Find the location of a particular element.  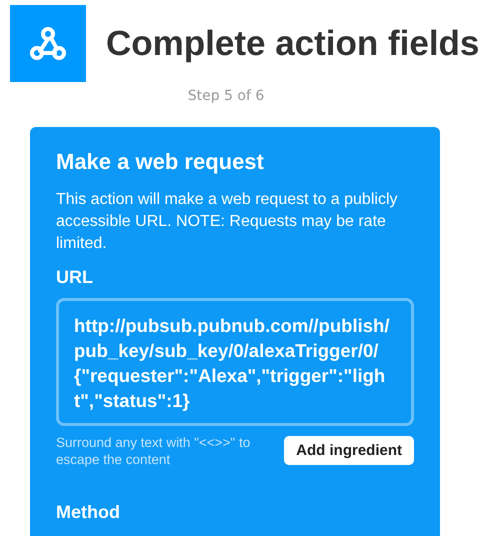

step-indicator: Step 5 of 6 is located at coordinates (226, 96).